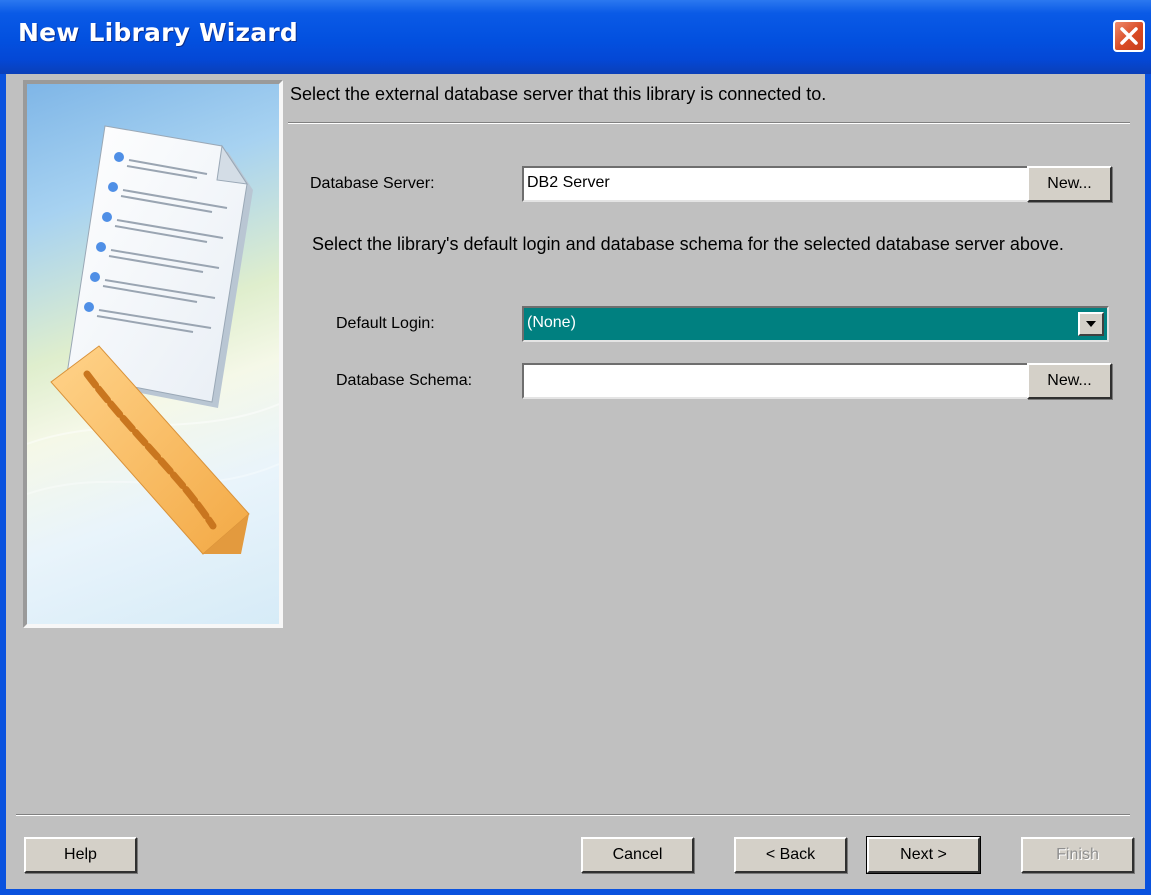 This screenshot has width=1151, height=895. Describe the element at coordinates (815, 184) in the screenshot. I see `database-server-combobox: DB2 Server` at that location.